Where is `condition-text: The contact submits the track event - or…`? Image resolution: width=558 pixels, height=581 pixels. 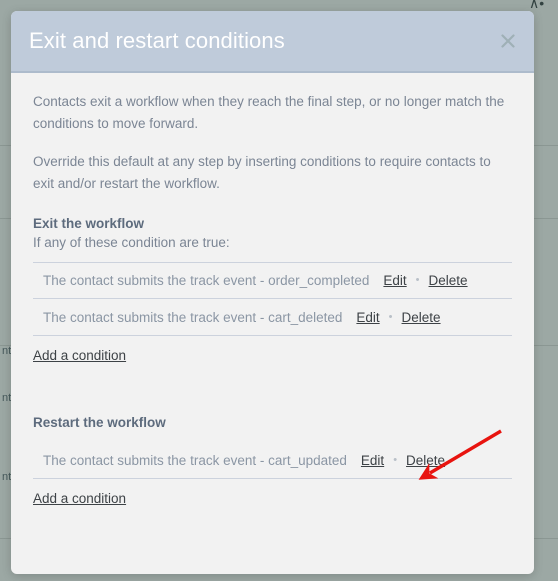
condition-text: The contact submits the track event - or… is located at coordinates (206, 281).